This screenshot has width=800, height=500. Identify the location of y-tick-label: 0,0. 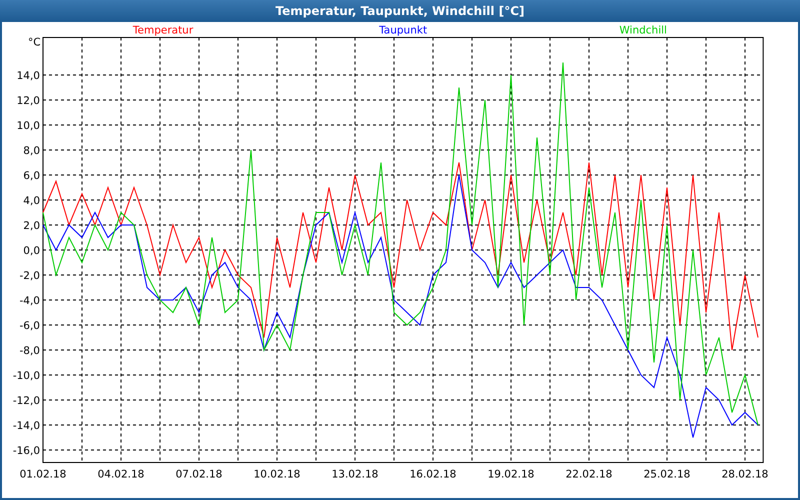
(31, 251).